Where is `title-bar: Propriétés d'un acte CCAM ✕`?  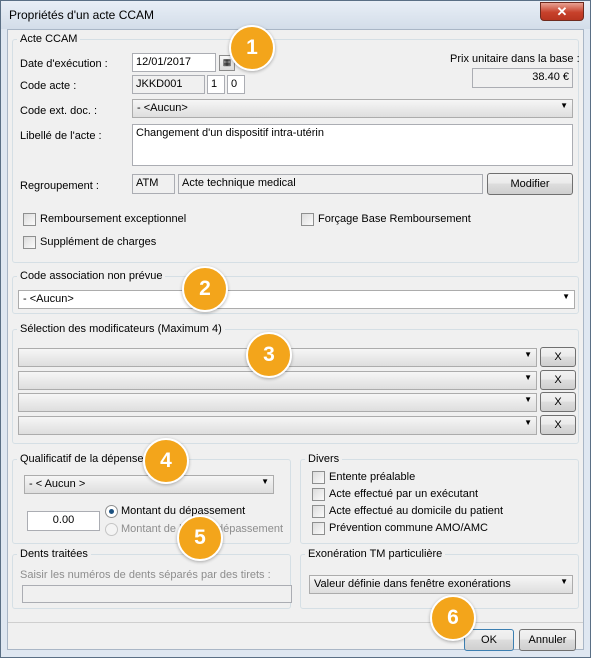
title-bar: Propriétés d'un acte CCAM ✕ is located at coordinates (295, 15).